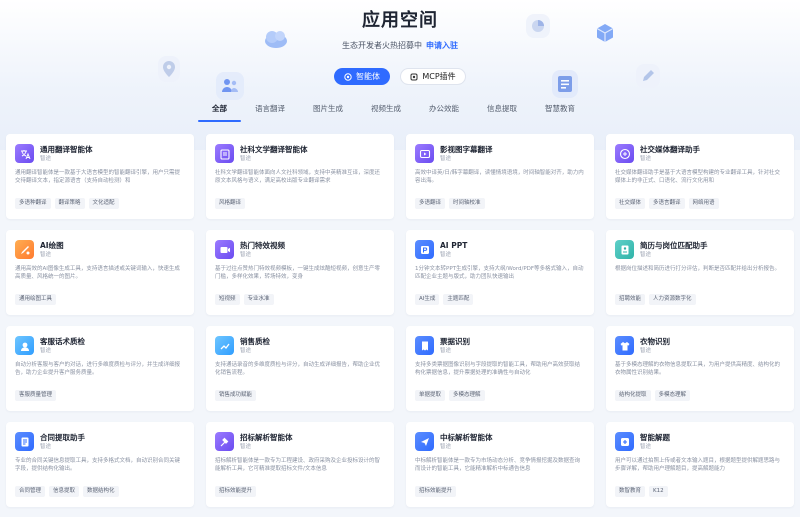 The height and width of the screenshot is (517, 800). What do you see at coordinates (33, 203) in the screenshot?
I see `tag-chip: 多语种翻译` at bounding box center [33, 203].